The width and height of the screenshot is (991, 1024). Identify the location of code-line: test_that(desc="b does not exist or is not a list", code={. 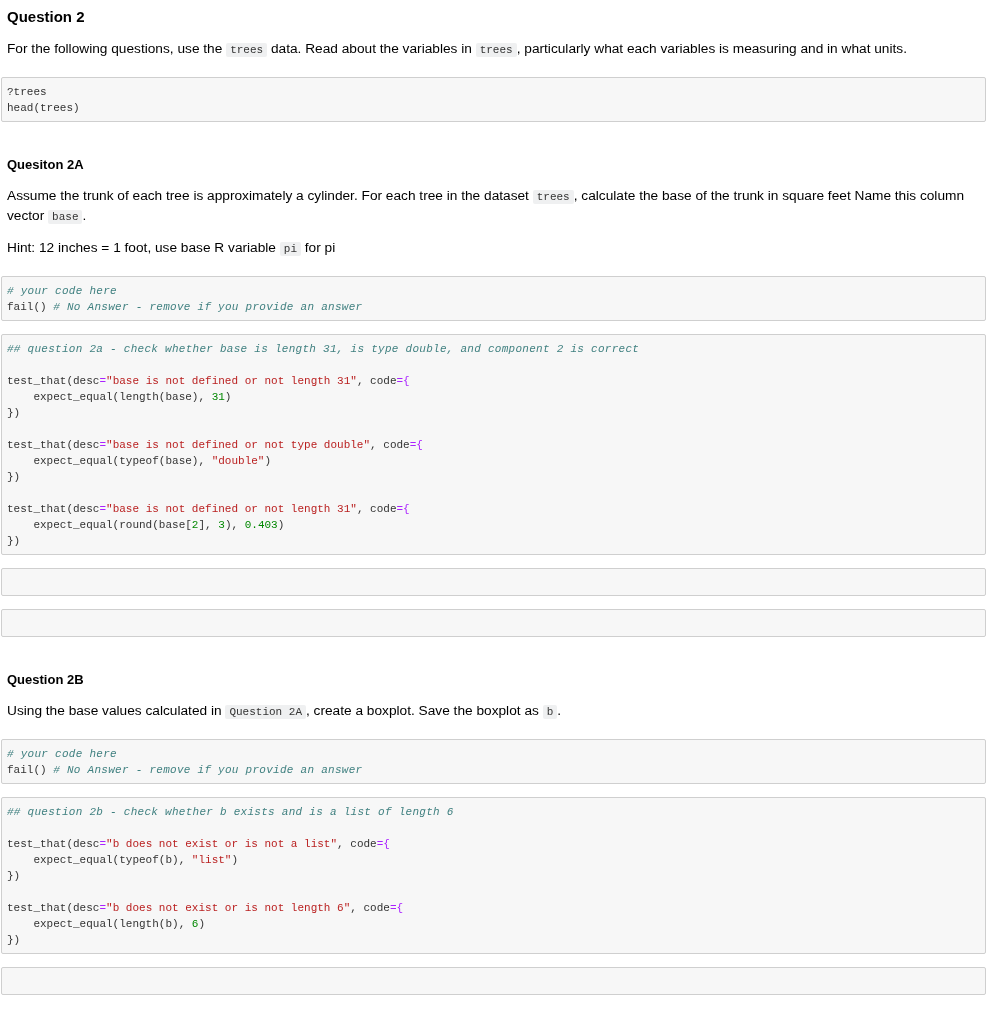
(199, 844).